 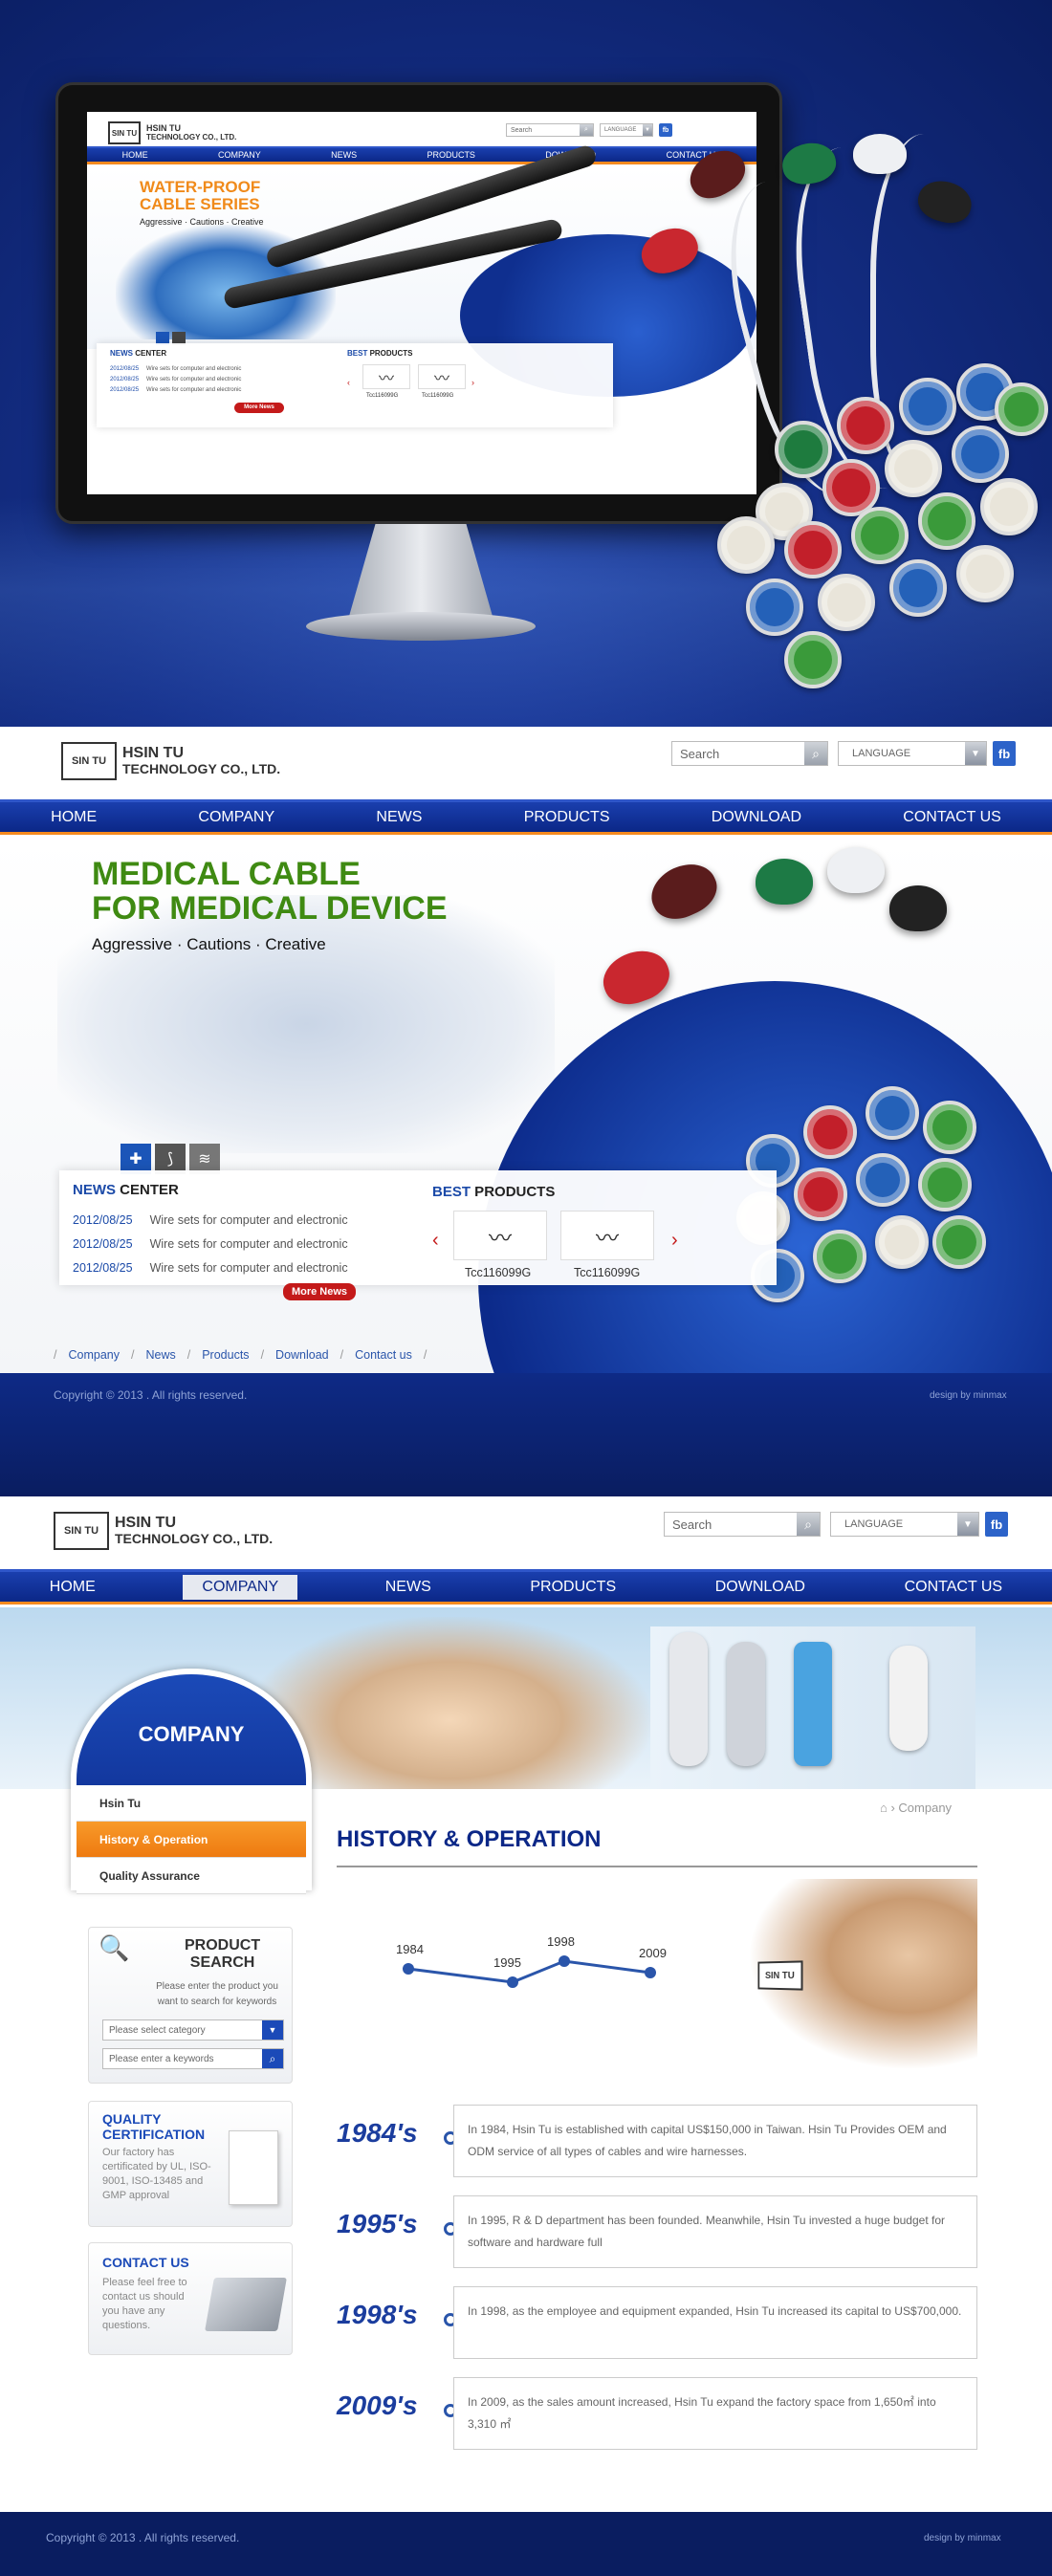 What do you see at coordinates (191, 1840) in the screenshot?
I see `sidebar-item-history-operation: History & Operation` at bounding box center [191, 1840].